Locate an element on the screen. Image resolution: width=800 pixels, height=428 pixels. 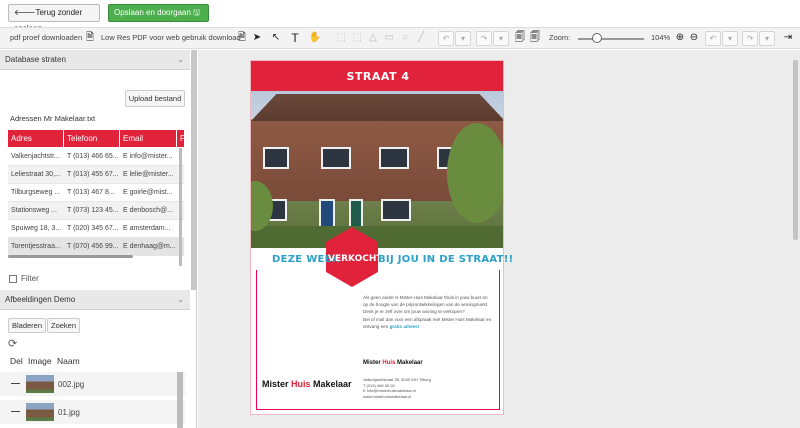
col-header-overflow: F is located at coordinates (180, 138).